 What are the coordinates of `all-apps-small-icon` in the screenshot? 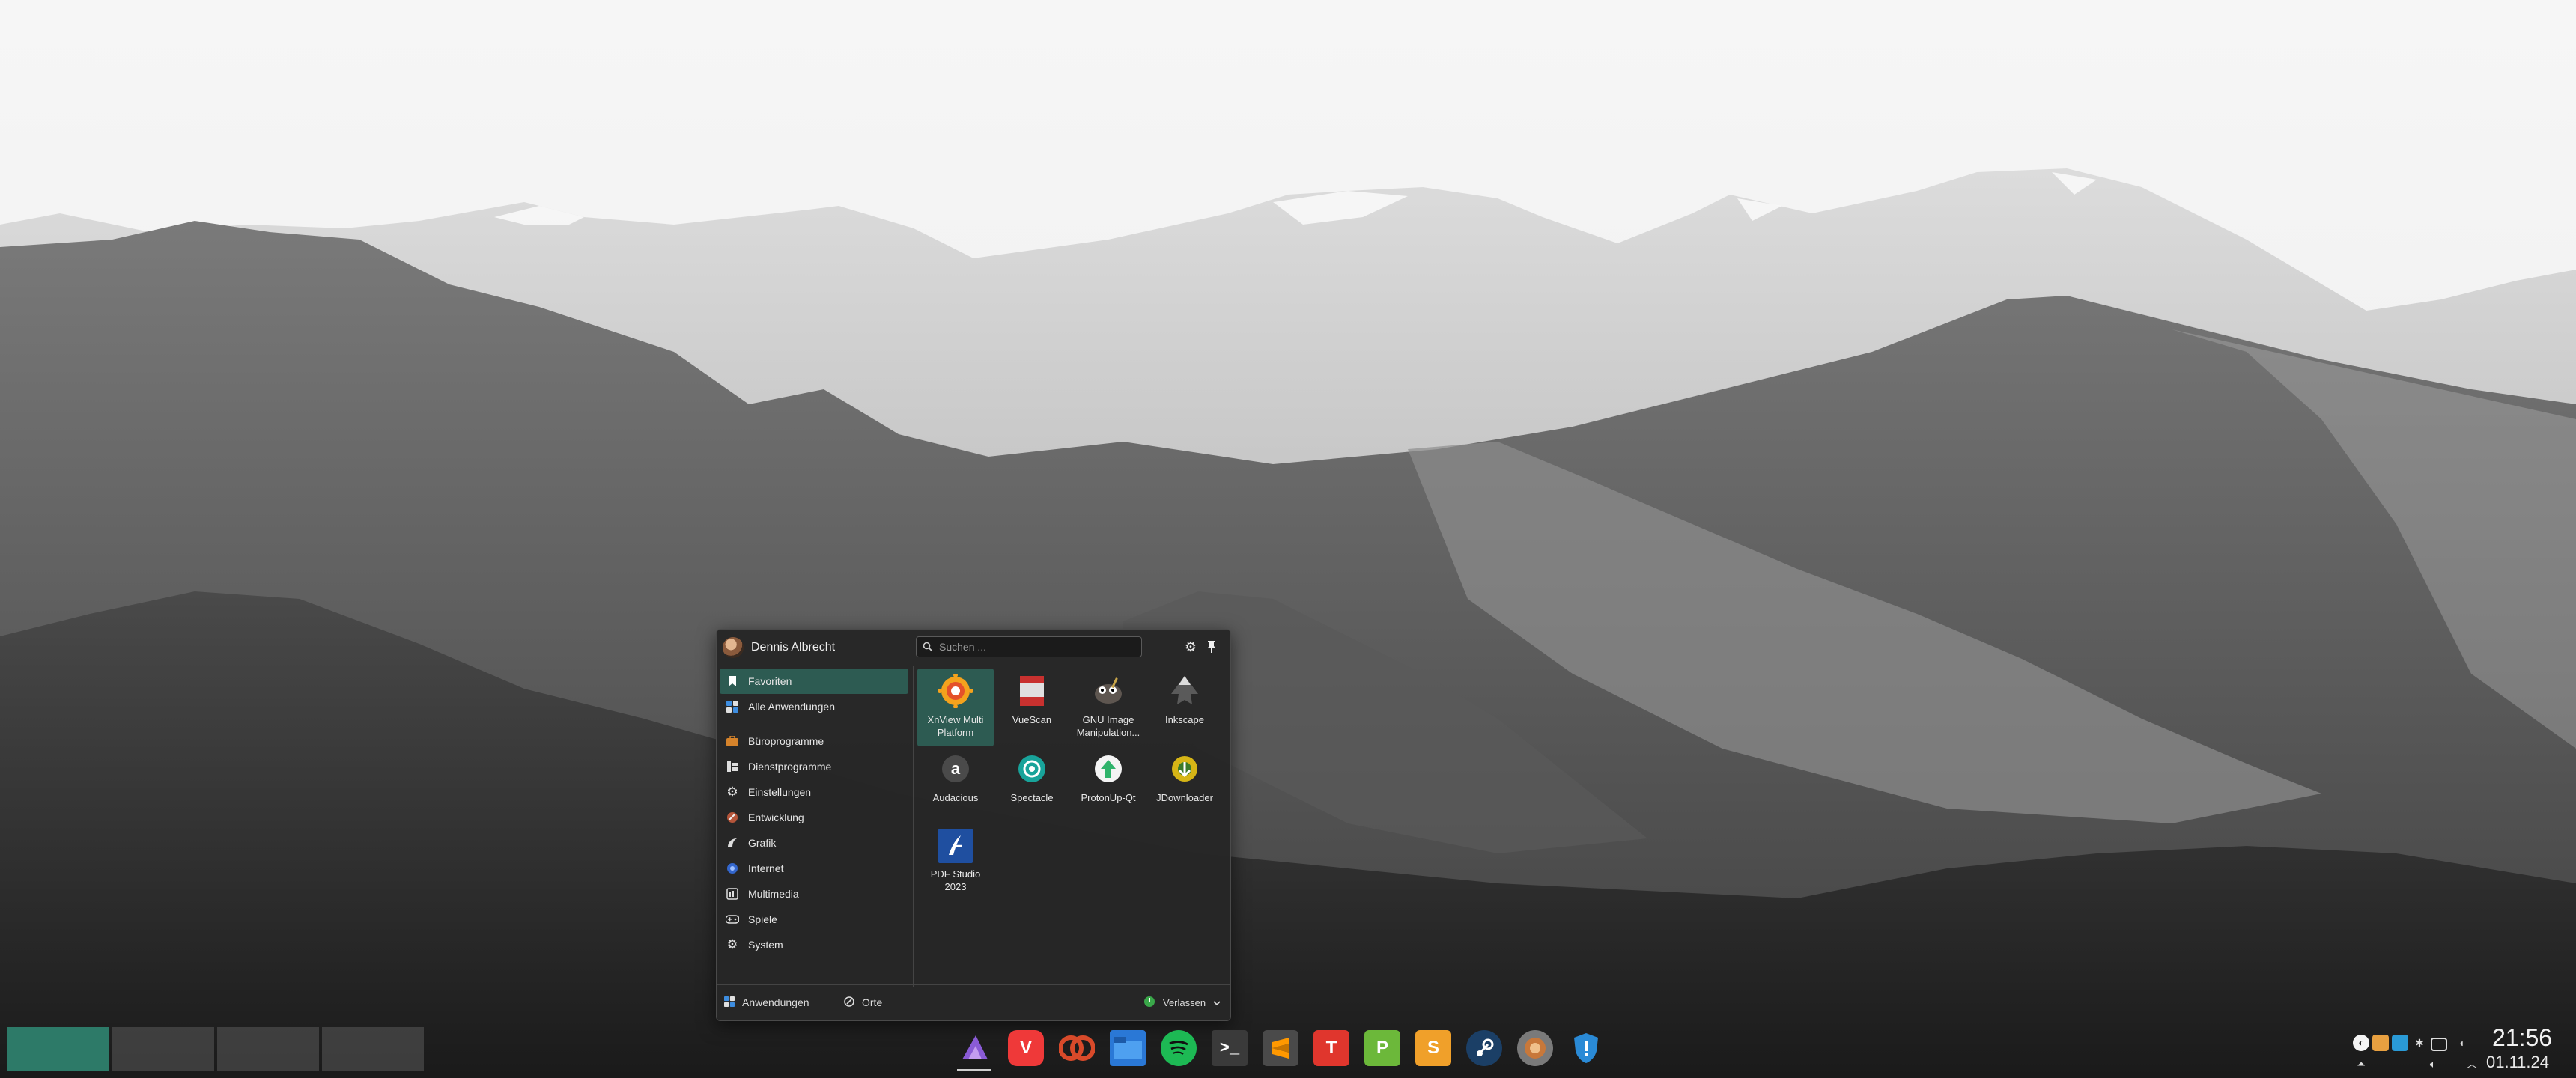 It's located at (729, 1002).